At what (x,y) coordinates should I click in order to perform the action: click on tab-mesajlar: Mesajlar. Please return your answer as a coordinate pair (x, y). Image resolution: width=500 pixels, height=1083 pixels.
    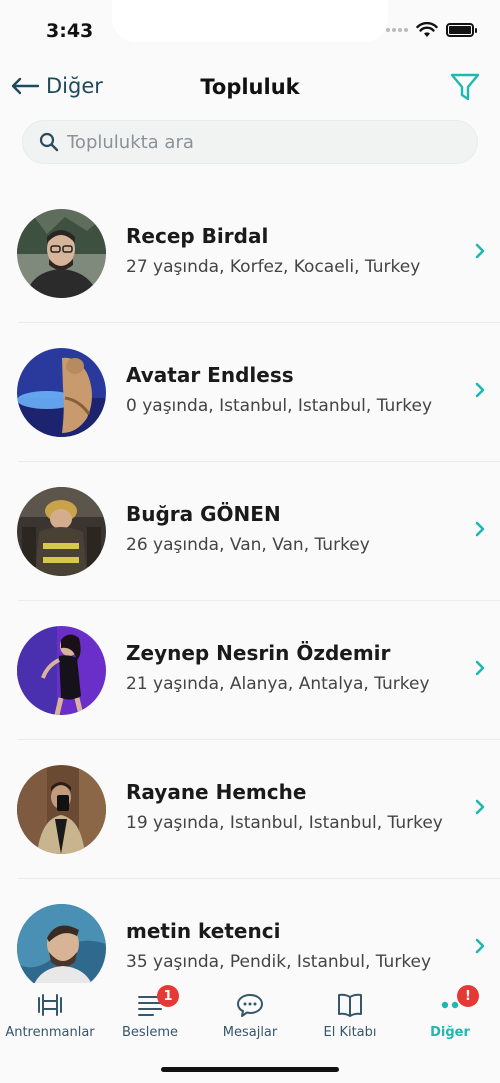
    Looking at the image, I should click on (250, 1015).